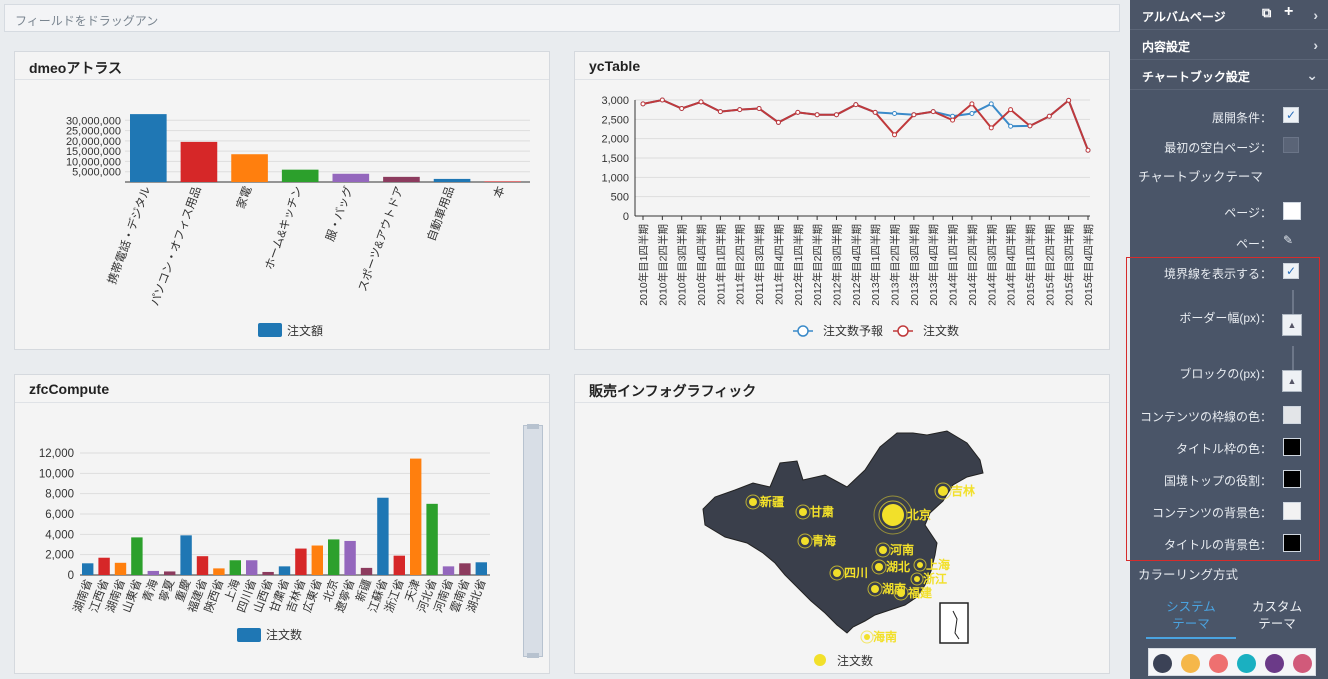 The image size is (1328, 679). I want to click on field-drop-zone: フィールドをドラッグアン, so click(562, 18).